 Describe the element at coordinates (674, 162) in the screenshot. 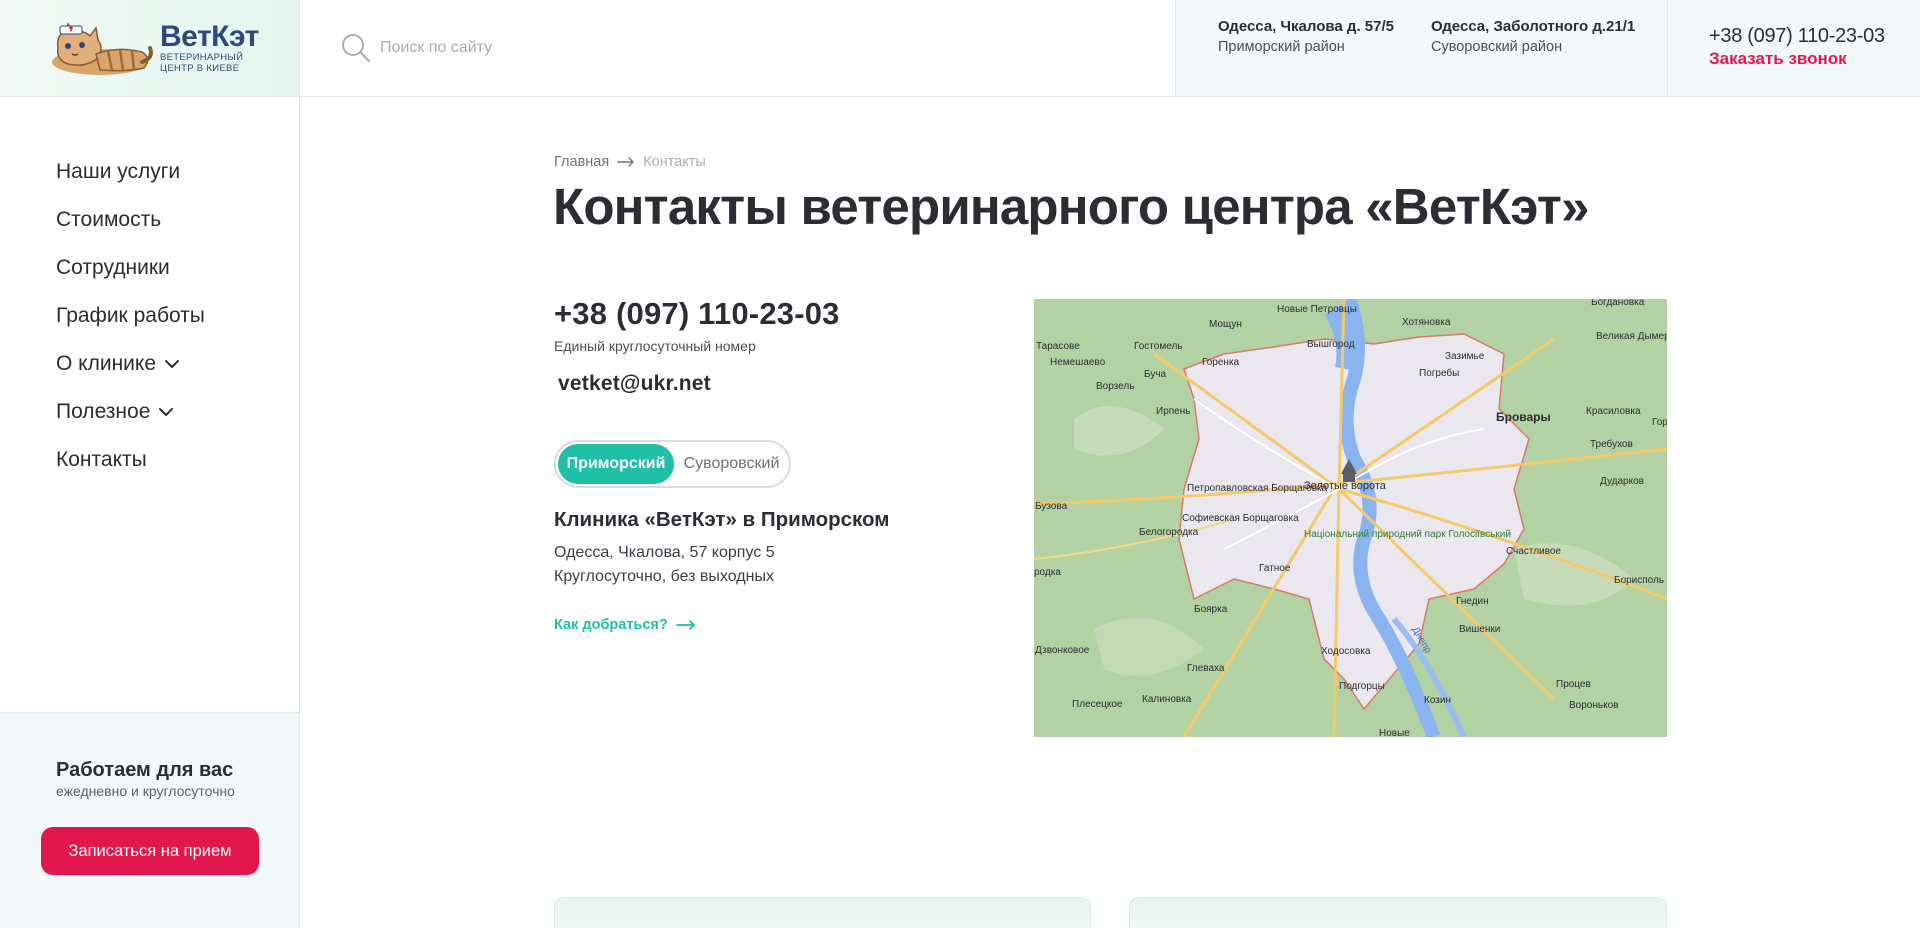

I see `breadcrumb-current: Контакты` at that location.